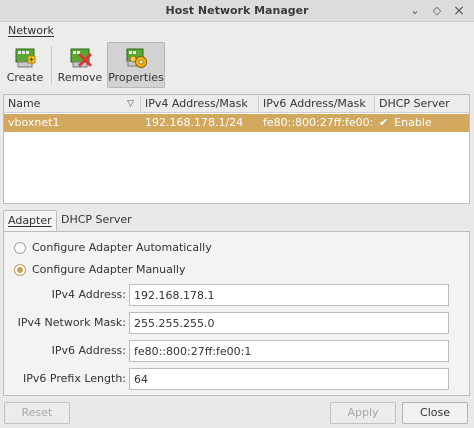 The height and width of the screenshot is (428, 474). Describe the element at coordinates (20, 248) in the screenshot. I see `radio-configure-automatically` at that location.